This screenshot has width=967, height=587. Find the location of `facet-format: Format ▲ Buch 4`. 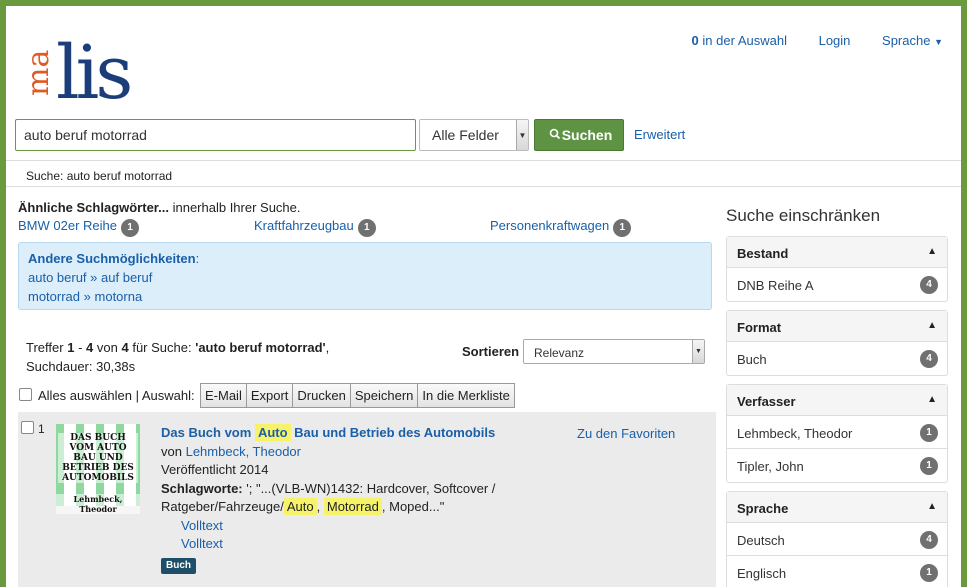

facet-format: Format ▲ Buch 4 is located at coordinates (837, 343).